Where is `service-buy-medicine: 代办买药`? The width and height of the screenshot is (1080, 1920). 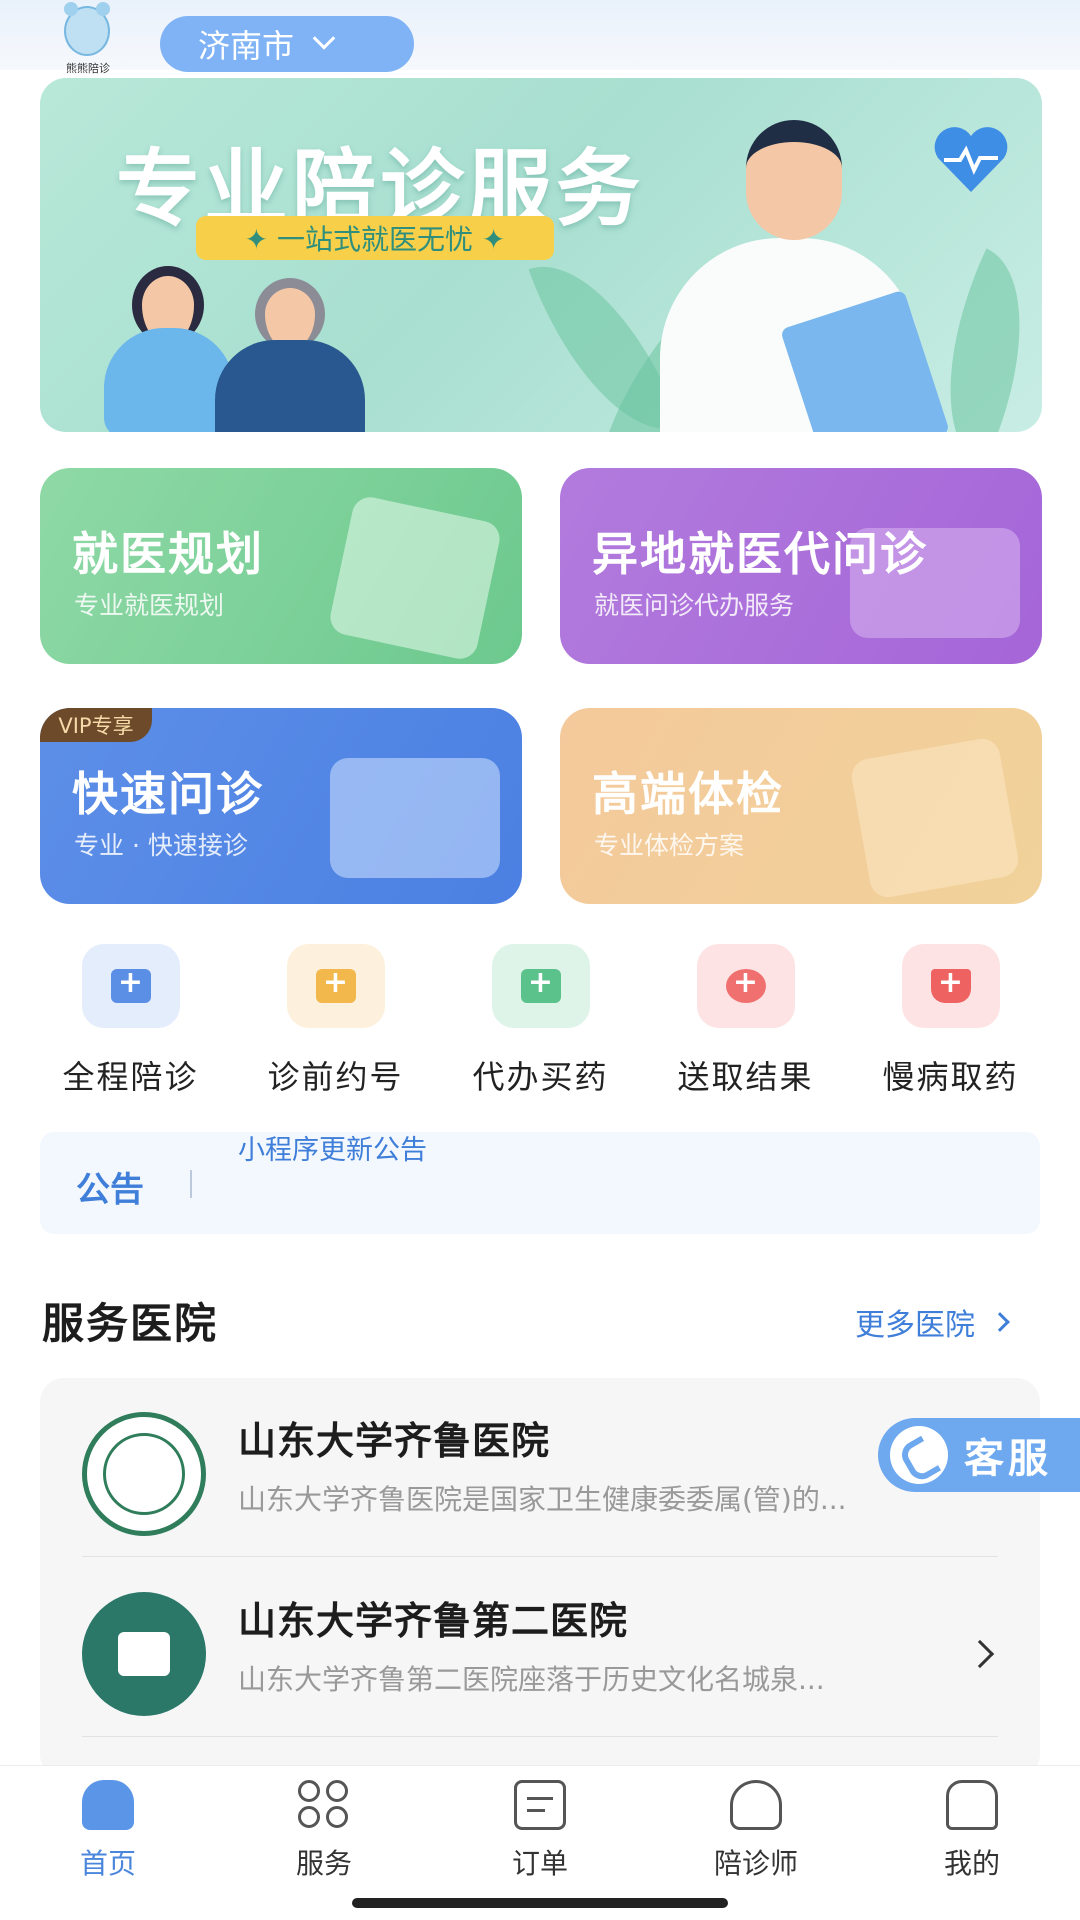
service-buy-medicine: 代办买药 is located at coordinates (540, 1021).